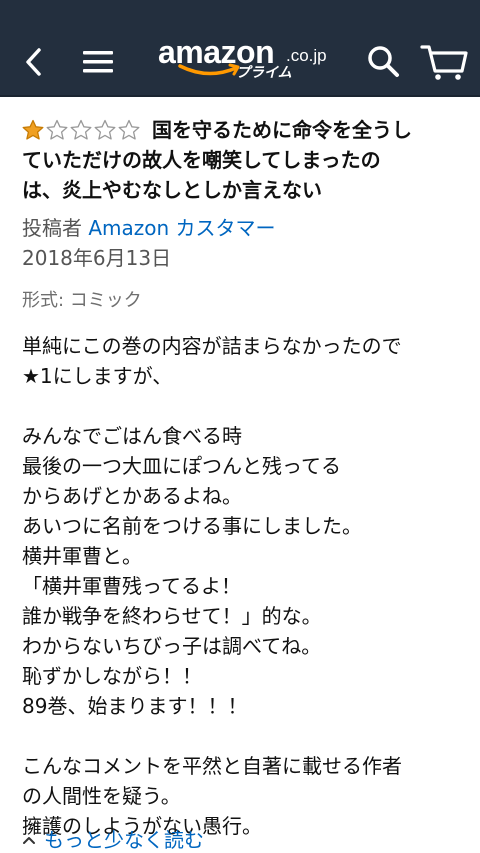  Describe the element at coordinates (172, 646) in the screenshot. I see `review-body-line: わからないちびっ子は調べてね。` at that location.